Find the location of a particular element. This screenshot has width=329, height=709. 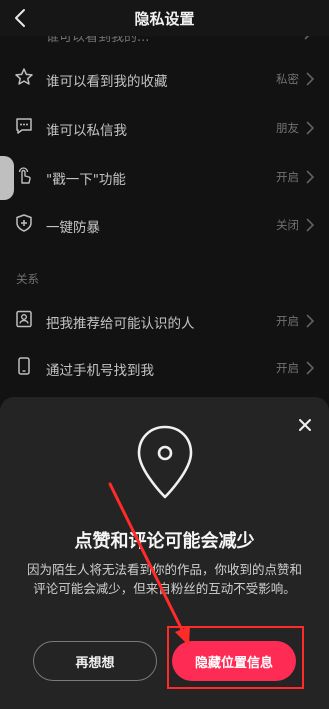

setting-row-anti-harassment: 一键防暴 关闭 is located at coordinates (164, 225).